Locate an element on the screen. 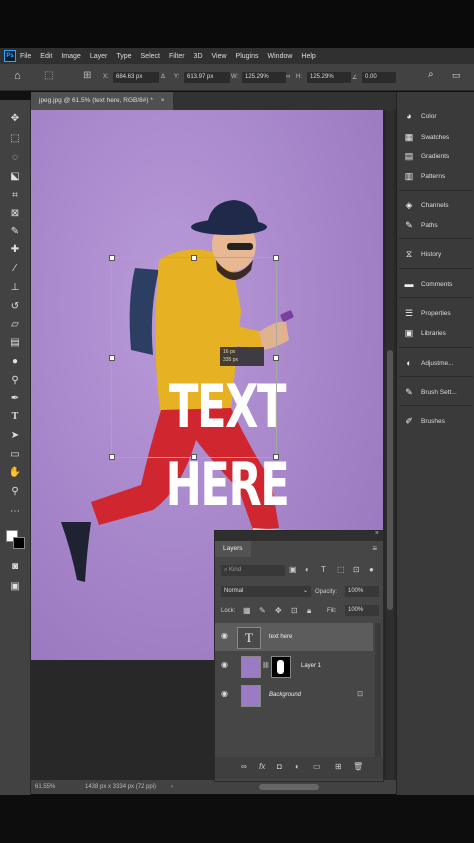  panel-menu-icon: ≡ is located at coordinates (374, 548).